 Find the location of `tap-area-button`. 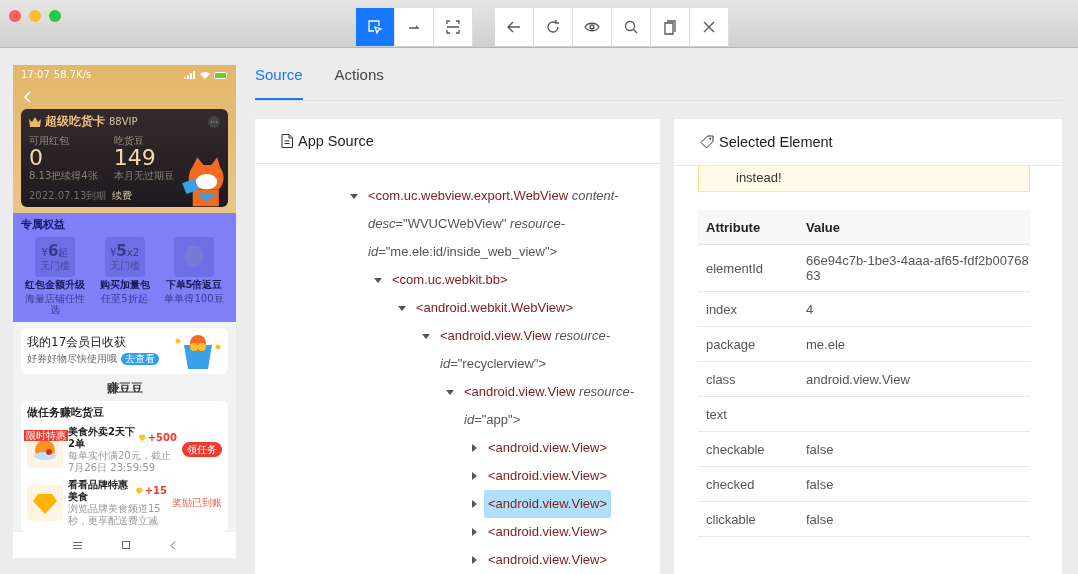

tap-area-button is located at coordinates (453, 27).